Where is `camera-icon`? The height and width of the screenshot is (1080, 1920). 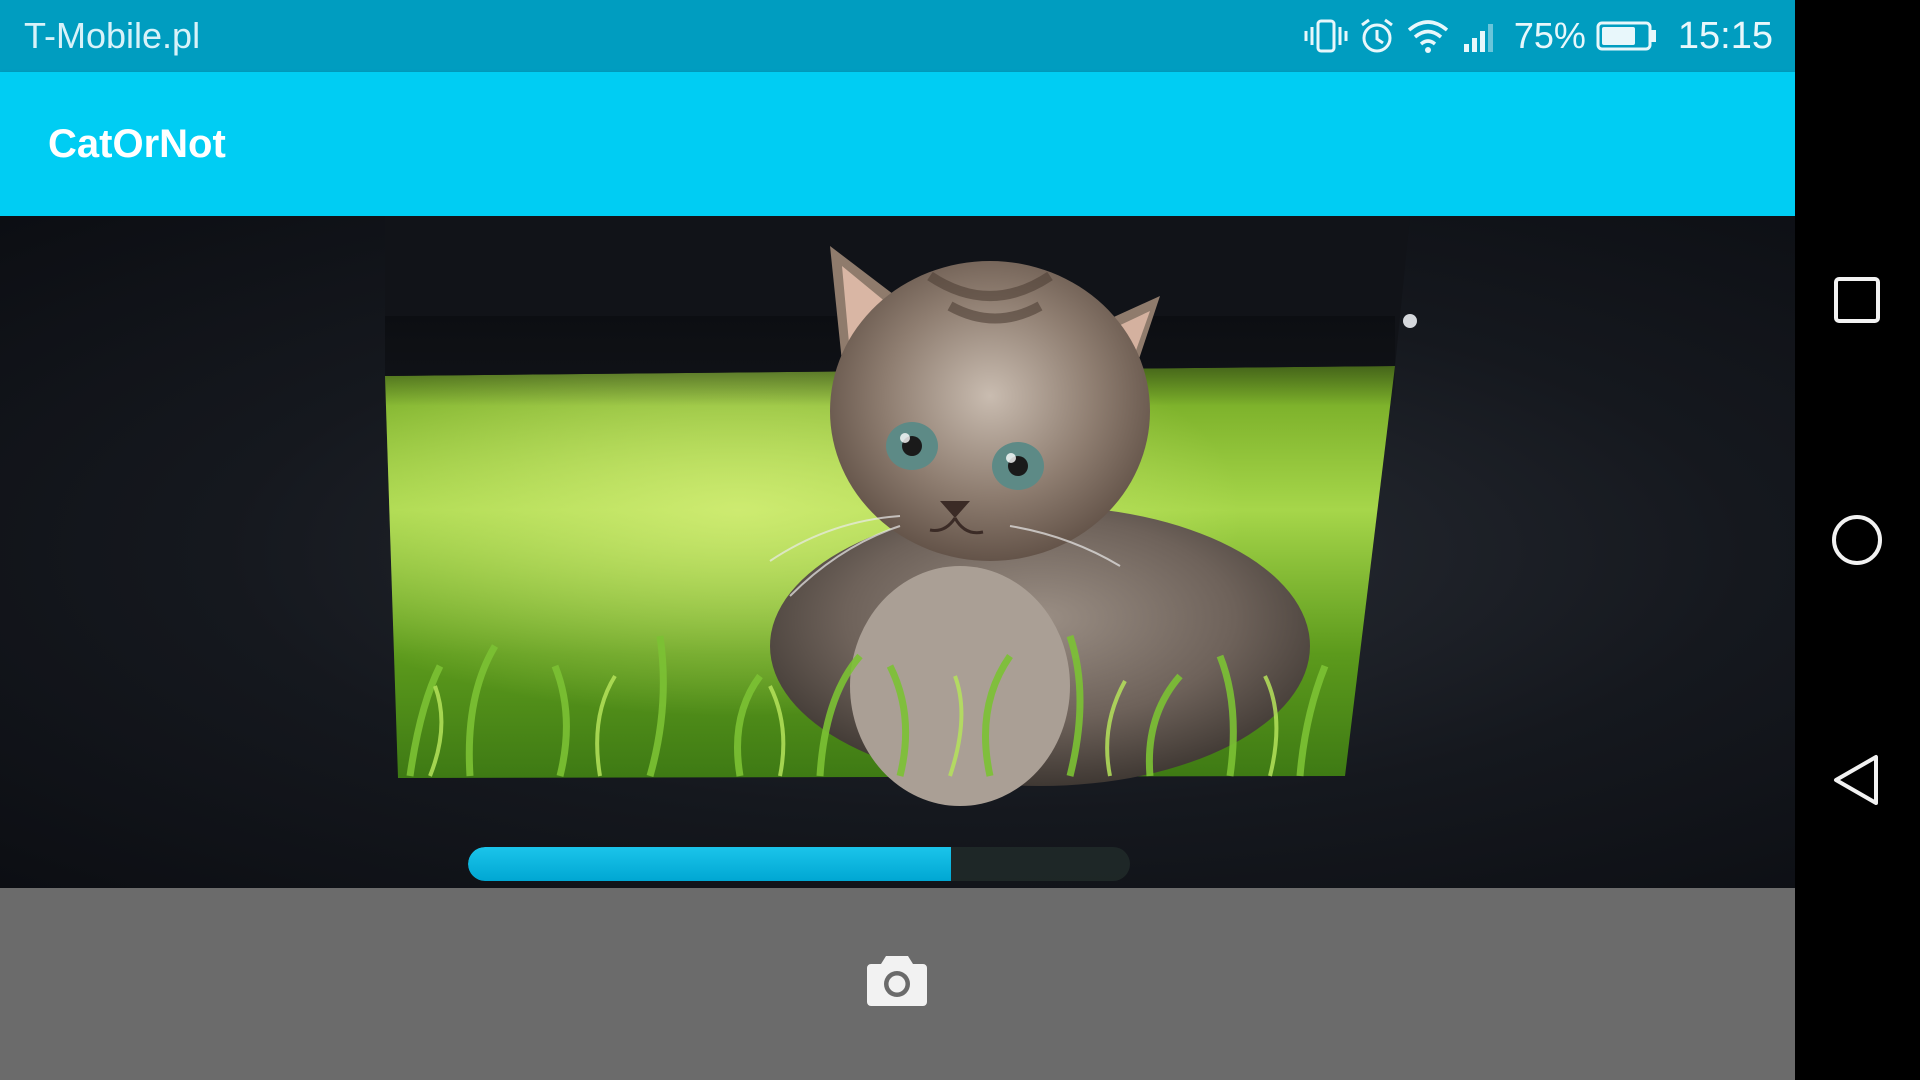
camera-icon is located at coordinates (897, 981).